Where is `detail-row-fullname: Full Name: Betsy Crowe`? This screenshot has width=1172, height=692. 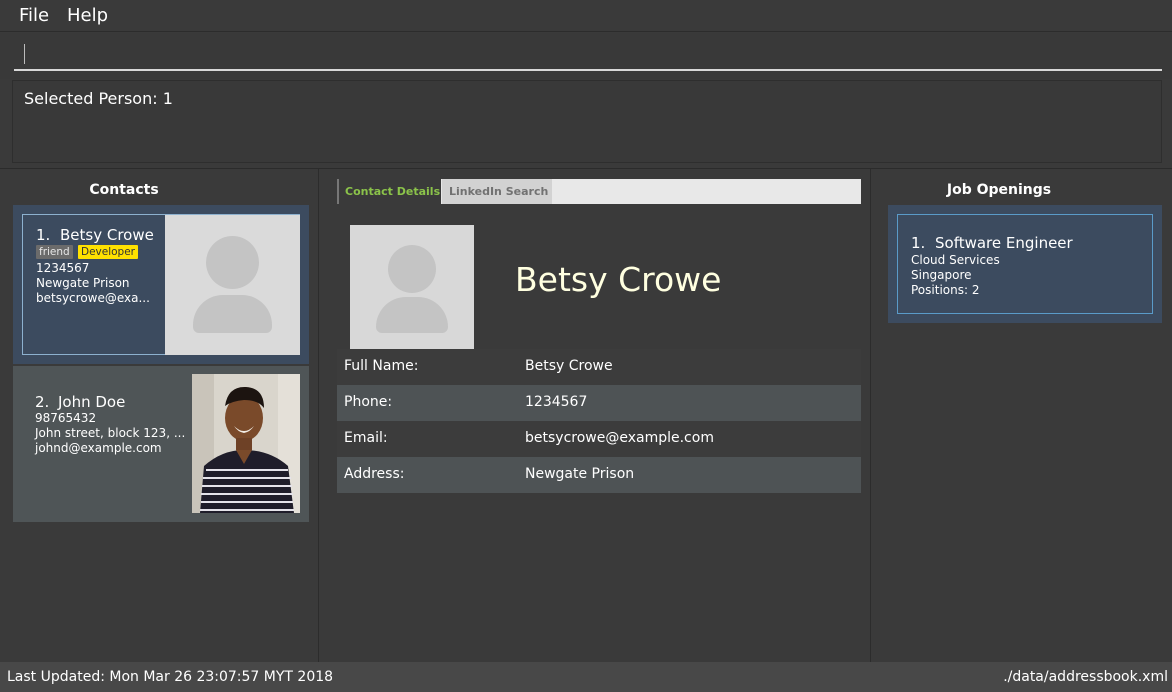 detail-row-fullname: Full Name: Betsy Crowe is located at coordinates (599, 367).